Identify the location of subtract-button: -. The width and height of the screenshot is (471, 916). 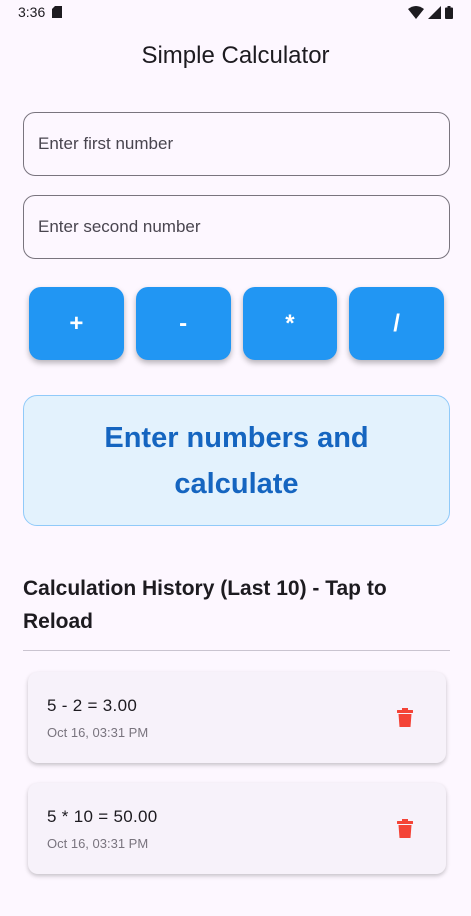
(183, 323).